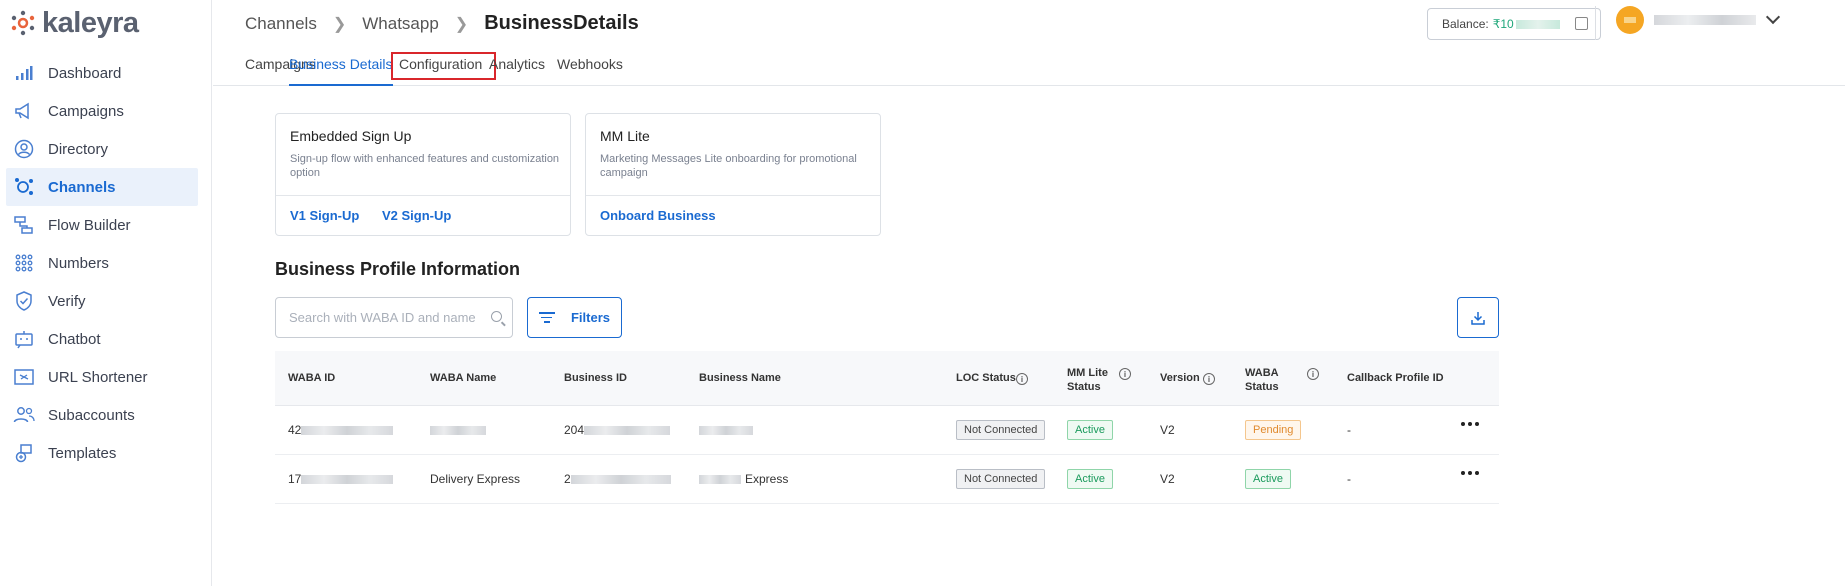 This screenshot has height=586, width=1845. Describe the element at coordinates (617, 430) in the screenshot. I see `cell-business-id: 204` at that location.